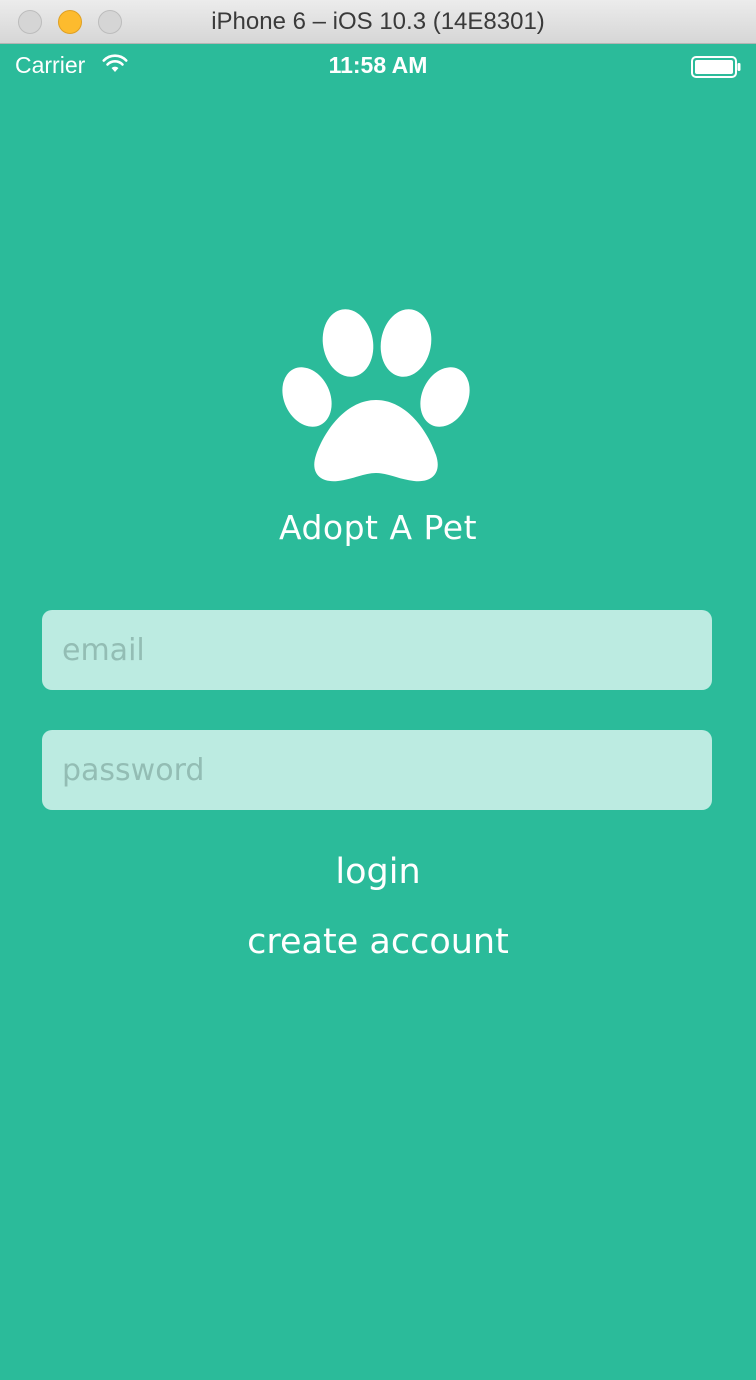 This screenshot has width=756, height=1380. I want to click on window-title: iPhone 6 – iOS 10.3 (14E8301), so click(378, 21).